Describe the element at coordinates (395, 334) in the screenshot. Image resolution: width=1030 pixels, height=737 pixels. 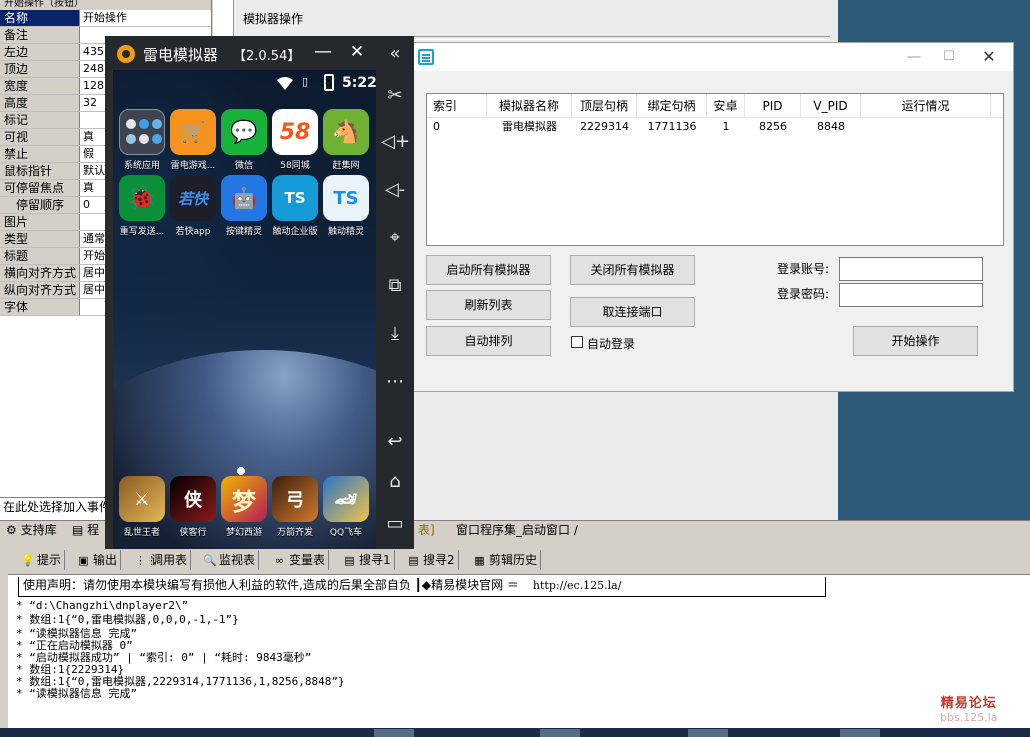
I see `apk-install-icon: ⤓` at that location.